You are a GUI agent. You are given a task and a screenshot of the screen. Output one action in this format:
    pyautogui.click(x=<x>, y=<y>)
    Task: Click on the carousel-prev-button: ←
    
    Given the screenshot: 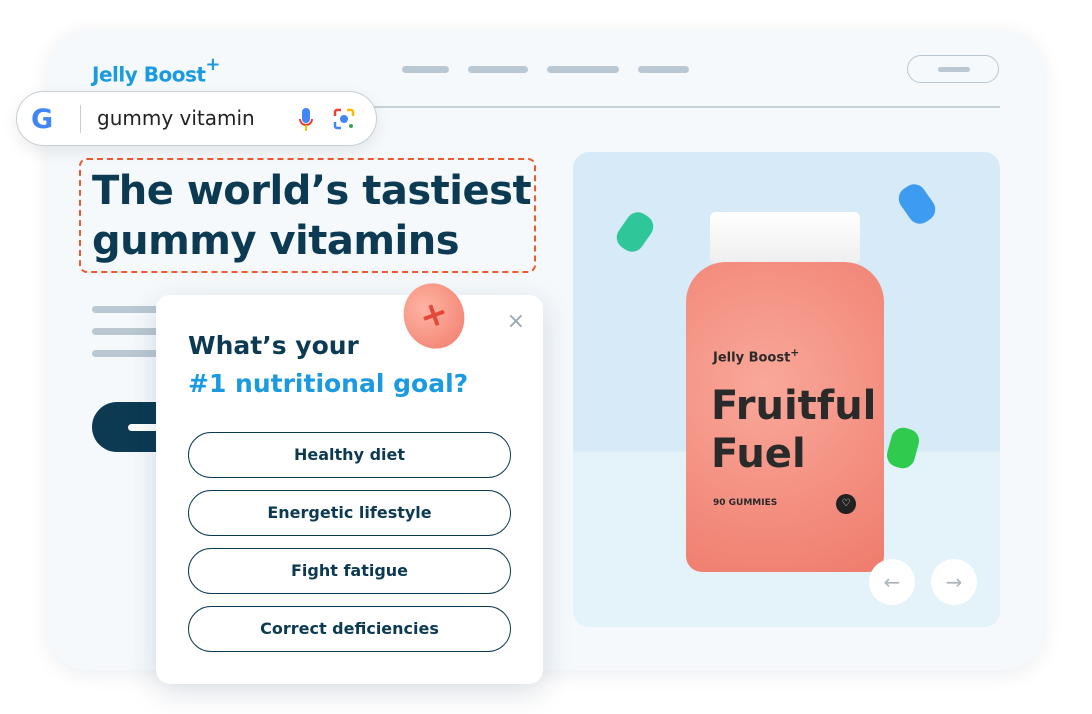 What is the action you would take?
    pyautogui.click(x=892, y=582)
    